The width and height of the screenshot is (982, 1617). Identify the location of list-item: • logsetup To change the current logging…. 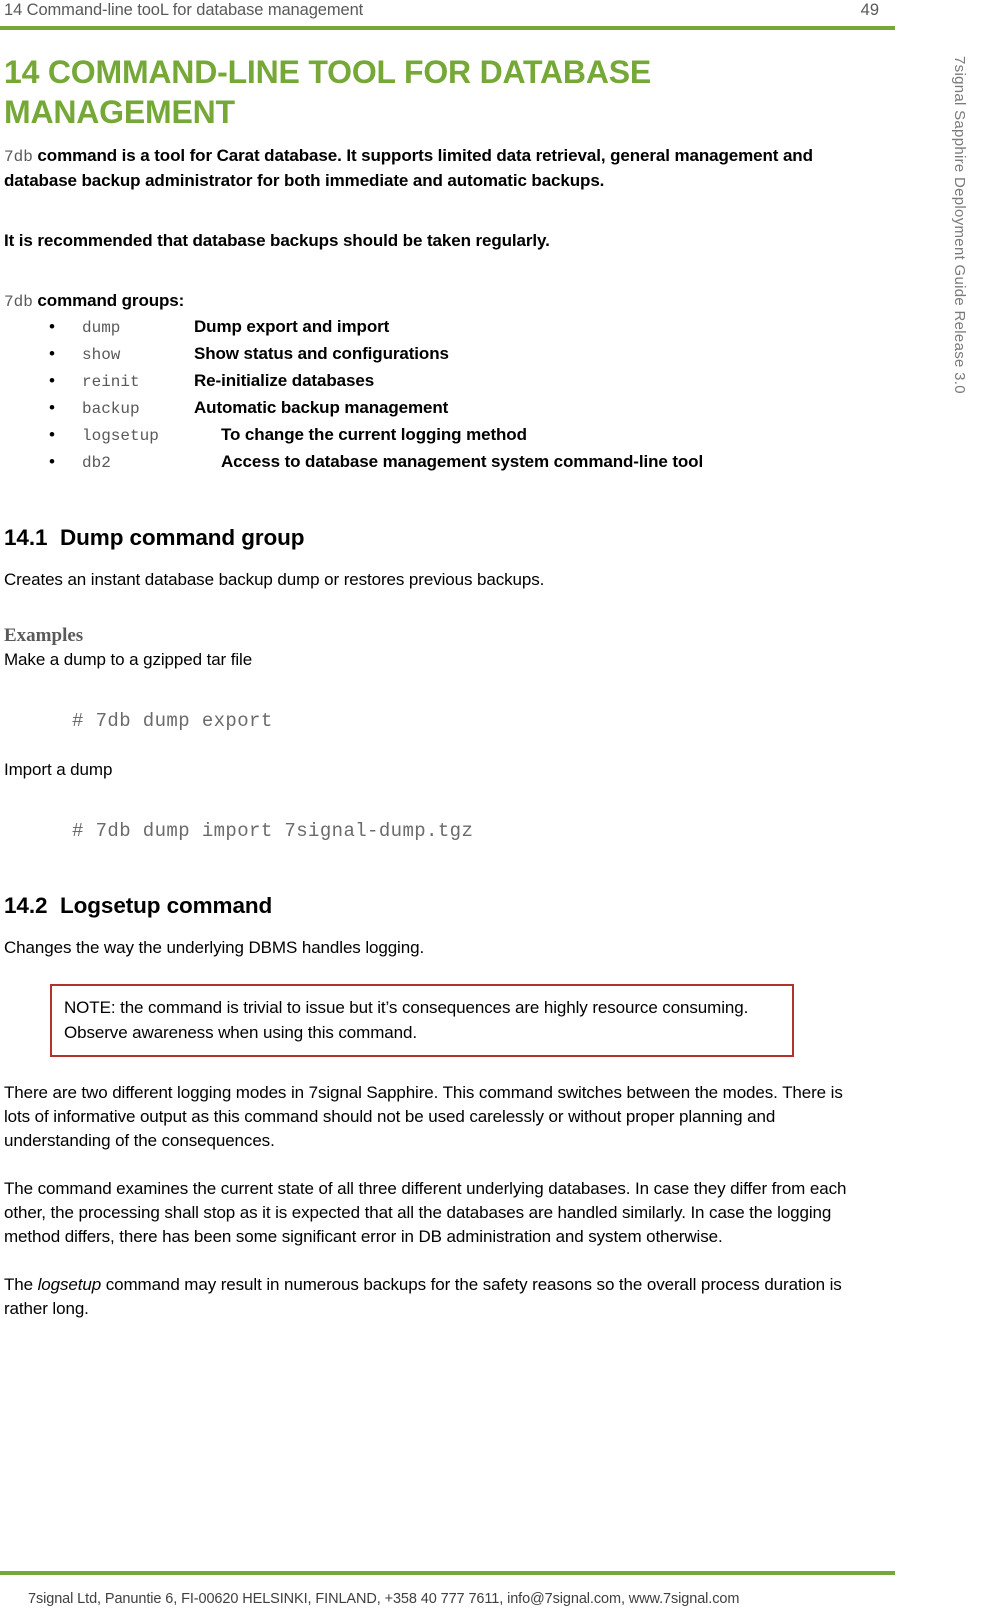
(434, 435).